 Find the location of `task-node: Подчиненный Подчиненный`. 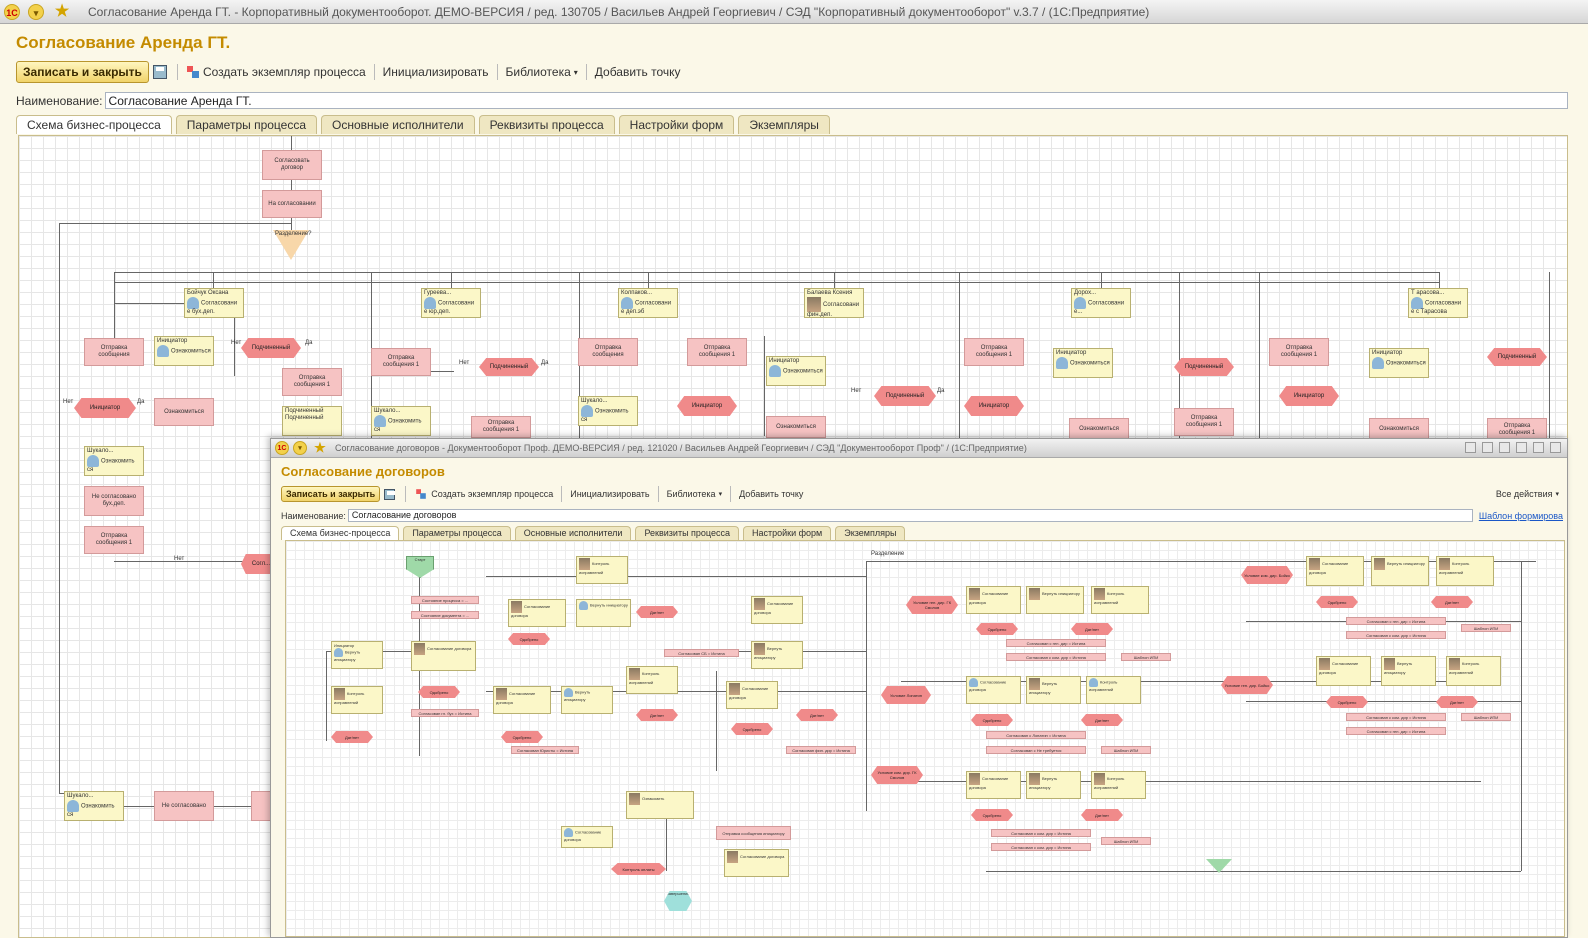

task-node: Подчиненный Подчиненный is located at coordinates (312, 421).